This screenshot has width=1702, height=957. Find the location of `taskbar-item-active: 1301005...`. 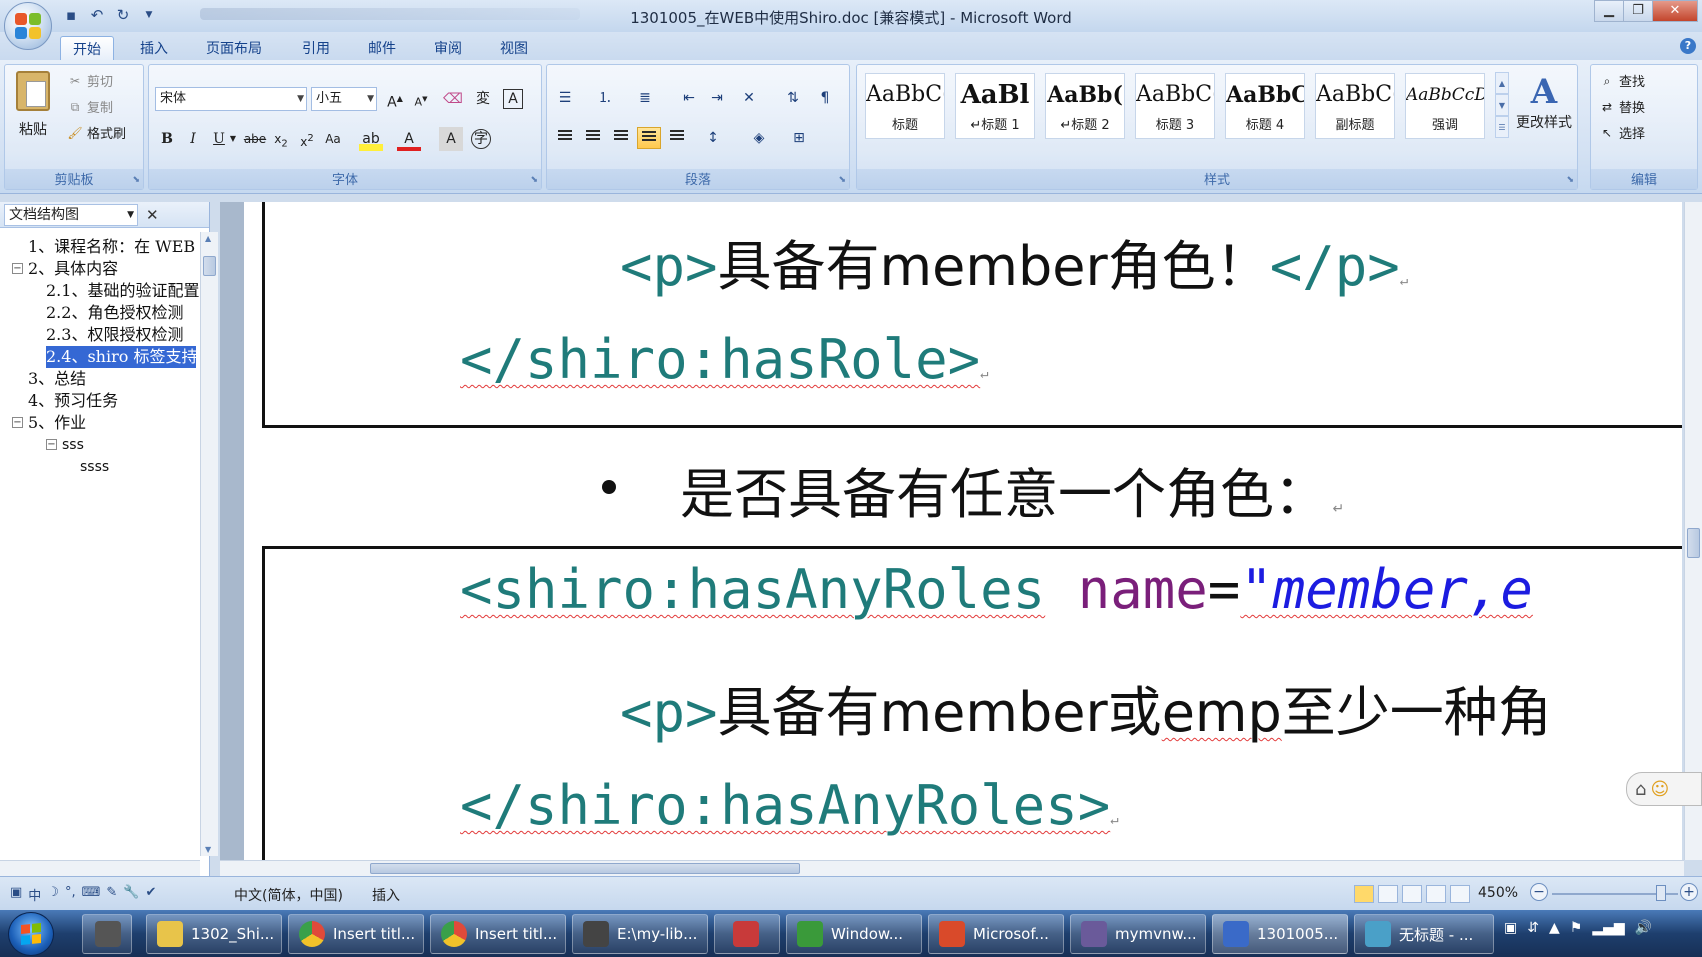

taskbar-item-active: 1301005... is located at coordinates (1280, 934).